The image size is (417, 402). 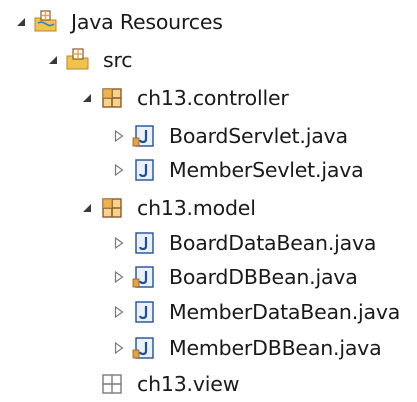 I want to click on tree-node-label: MemberDBBean.java, so click(x=275, y=348).